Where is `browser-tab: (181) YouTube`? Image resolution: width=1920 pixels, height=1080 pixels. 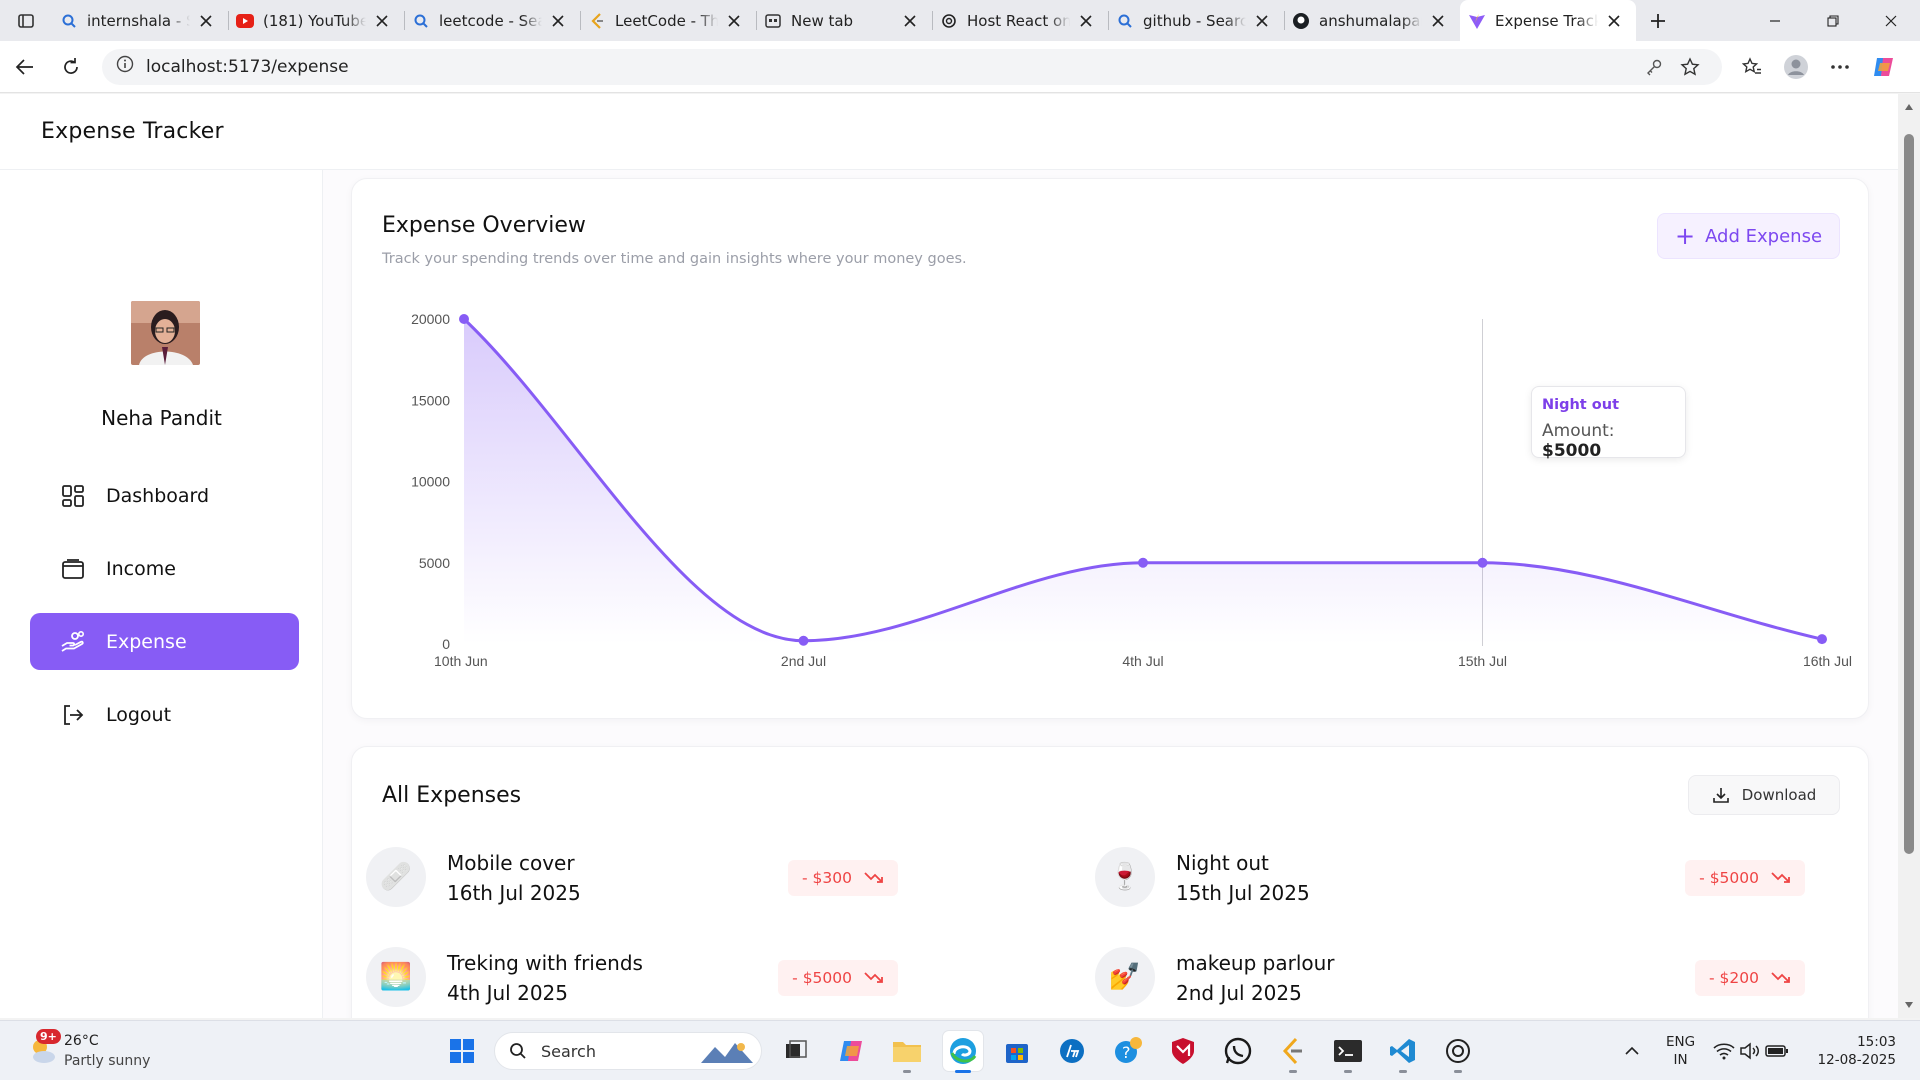 browser-tab: (181) YouTube is located at coordinates (316, 20).